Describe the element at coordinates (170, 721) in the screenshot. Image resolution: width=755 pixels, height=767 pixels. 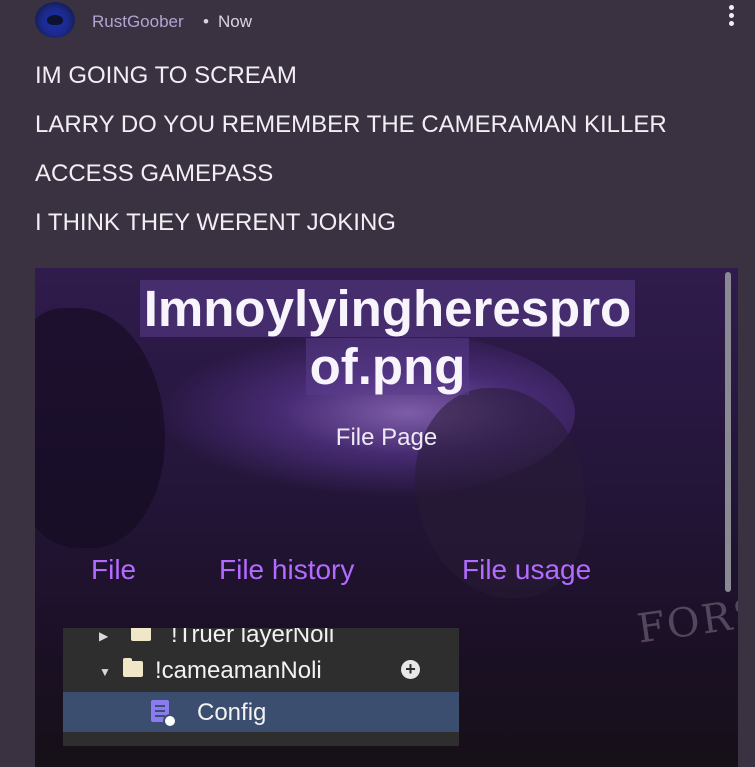
I see `config-gear-icon` at that location.